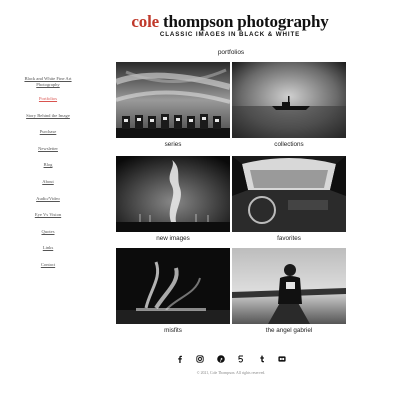  Describe the element at coordinates (289, 144) in the screenshot. I see `portfolio-caption-collections: collections` at that location.